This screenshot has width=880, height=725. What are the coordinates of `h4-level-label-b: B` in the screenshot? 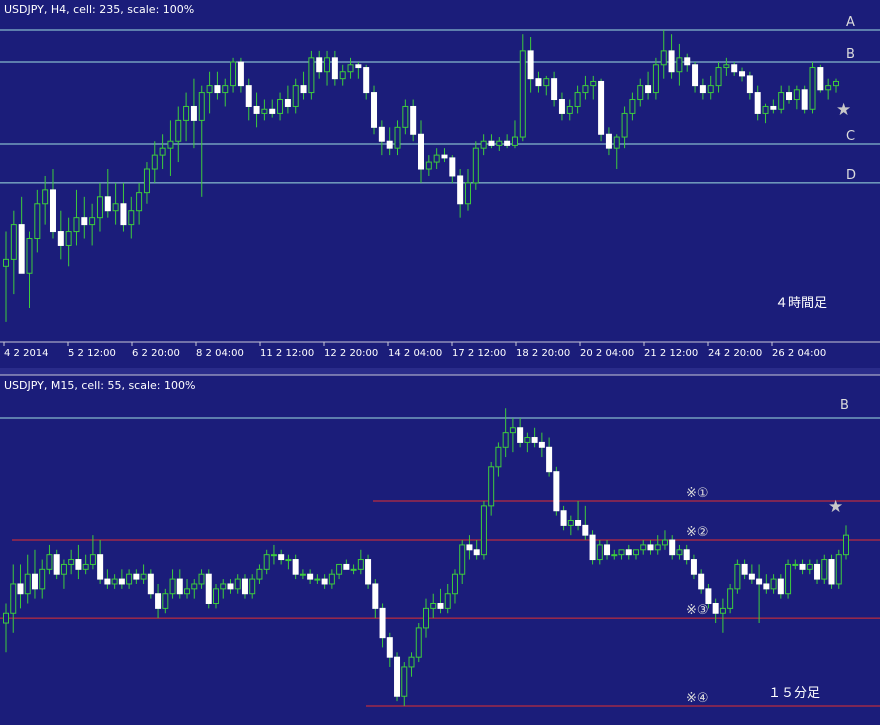 It's located at (850, 54).